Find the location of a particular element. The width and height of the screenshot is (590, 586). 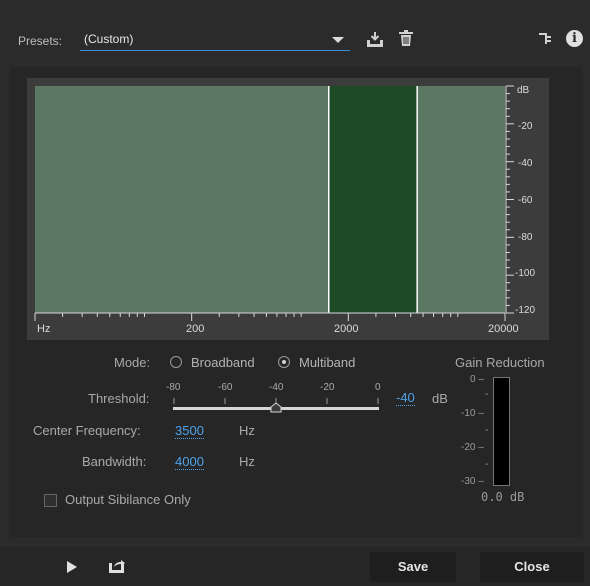

radio-multiband is located at coordinates (284, 362).